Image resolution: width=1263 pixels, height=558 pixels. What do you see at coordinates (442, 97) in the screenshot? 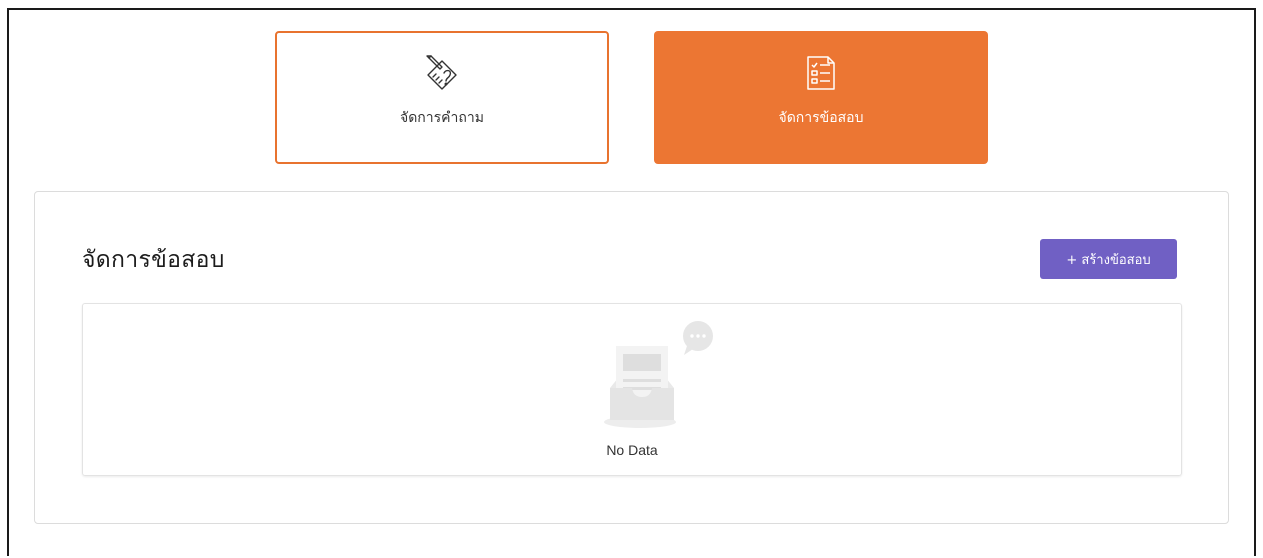
I see `tab-manage-questions: จัดการคำถาม` at bounding box center [442, 97].